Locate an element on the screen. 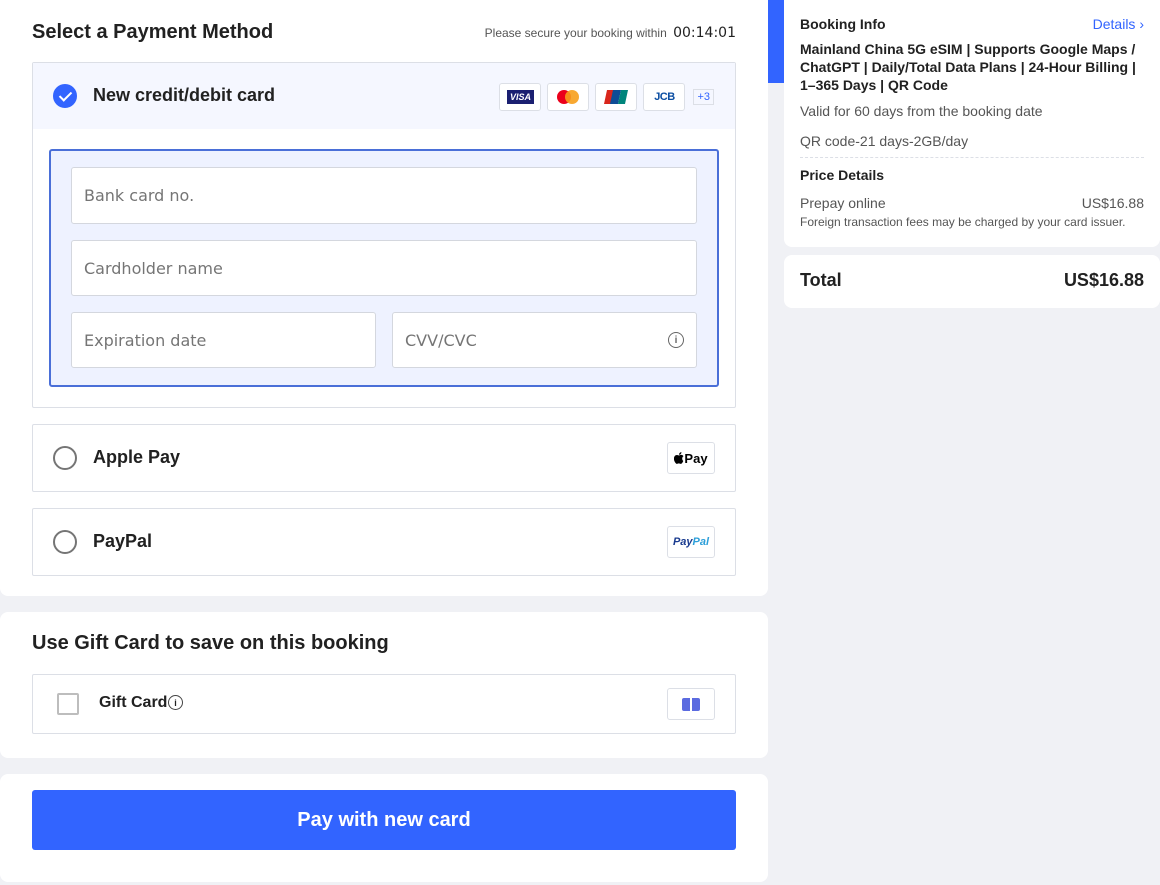  gift-icon is located at coordinates (691, 704).